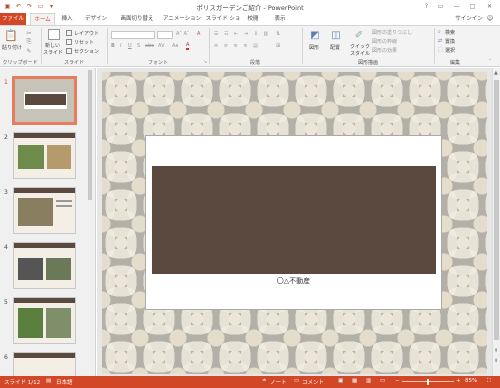 This screenshot has height=388, width=500. What do you see at coordinates (11, 35) in the screenshot?
I see `paste-icon: 📋` at bounding box center [11, 35].